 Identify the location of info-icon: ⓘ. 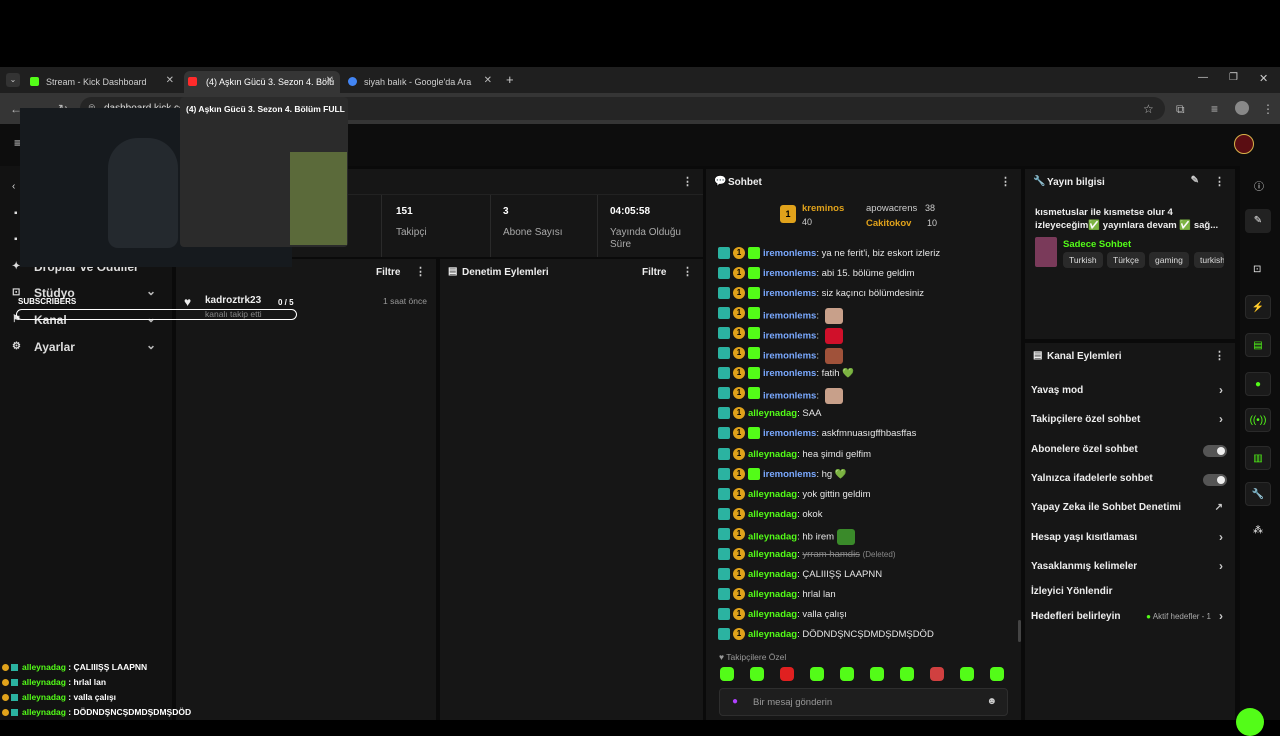
(1259, 185).